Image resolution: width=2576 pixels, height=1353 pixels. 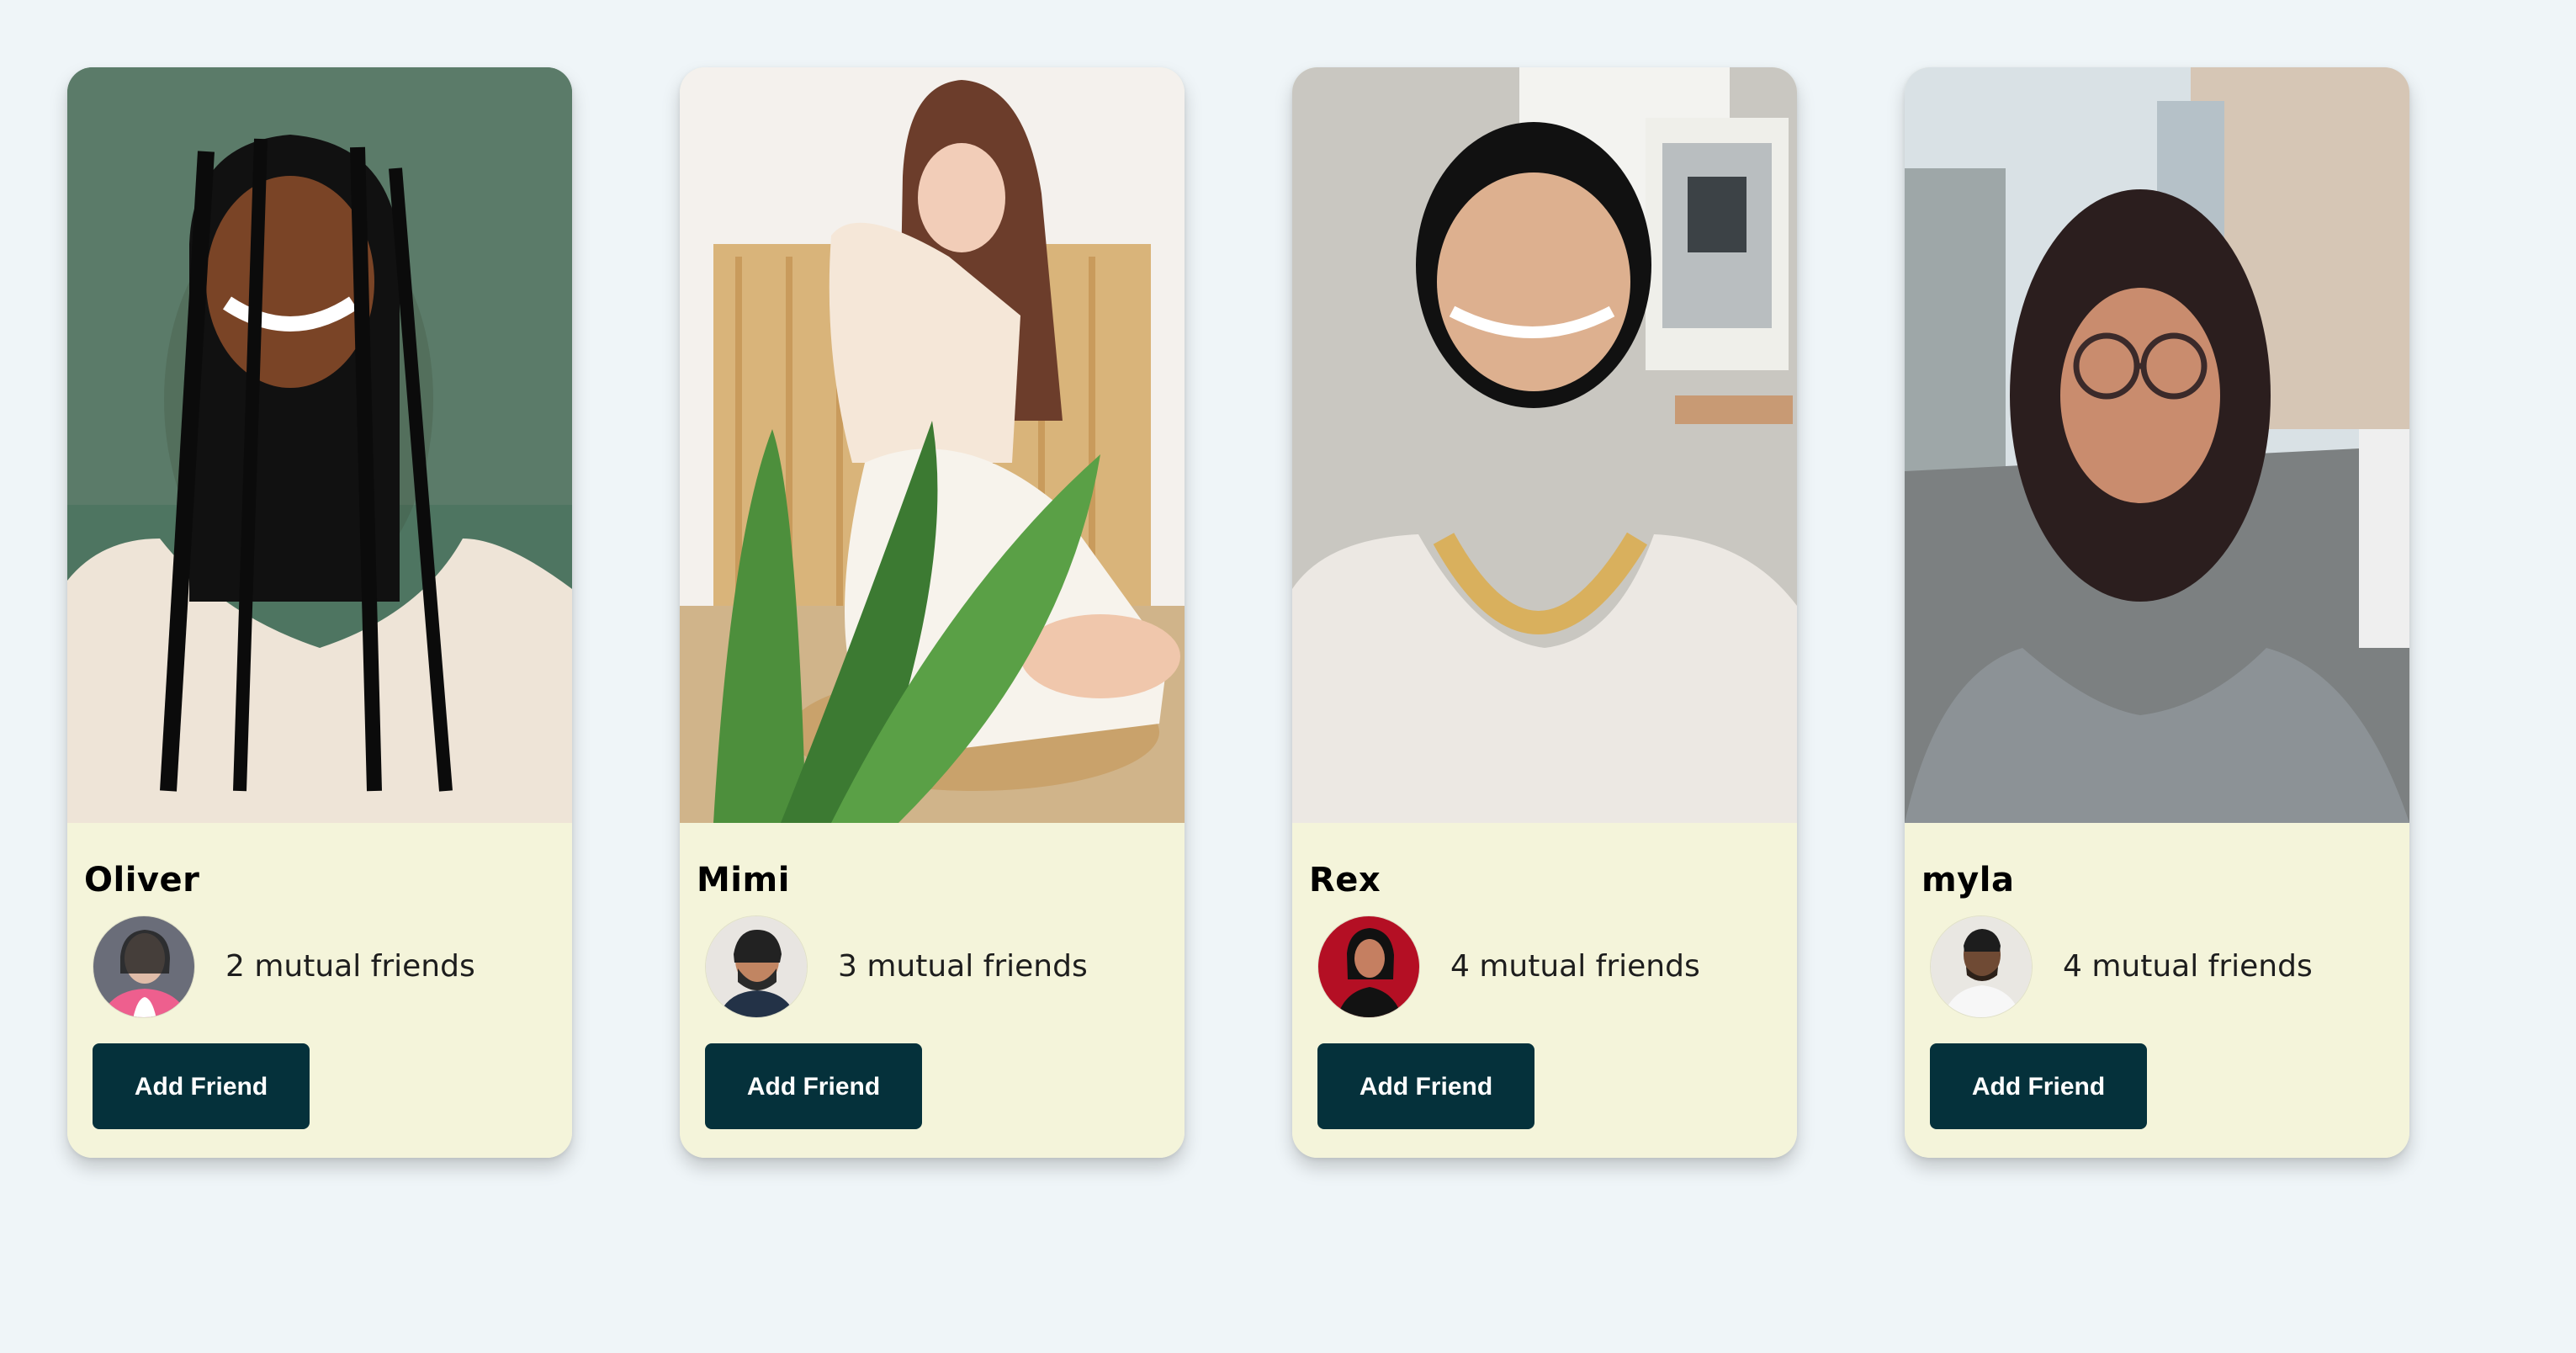 I want to click on mutual-friends-row: 3 mutual friends, so click(x=932, y=966).